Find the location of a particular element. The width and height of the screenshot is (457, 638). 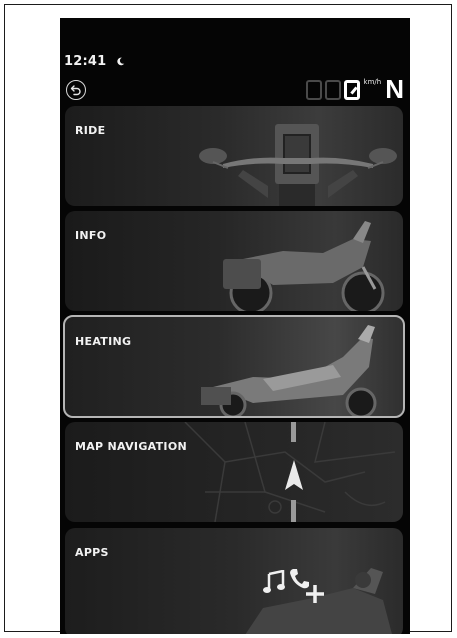

clock-time: 12:41 is located at coordinates (85, 61).